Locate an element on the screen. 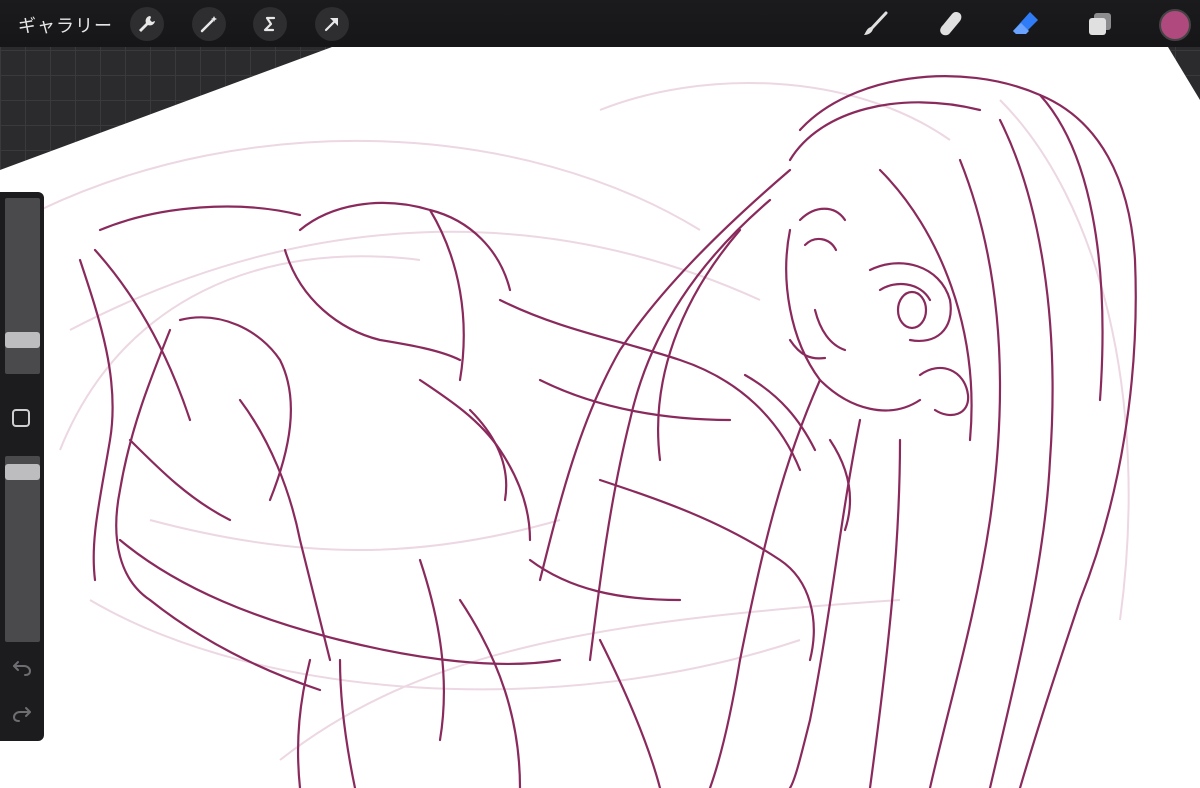  gallery-button: ギャラリー is located at coordinates (65, 25).